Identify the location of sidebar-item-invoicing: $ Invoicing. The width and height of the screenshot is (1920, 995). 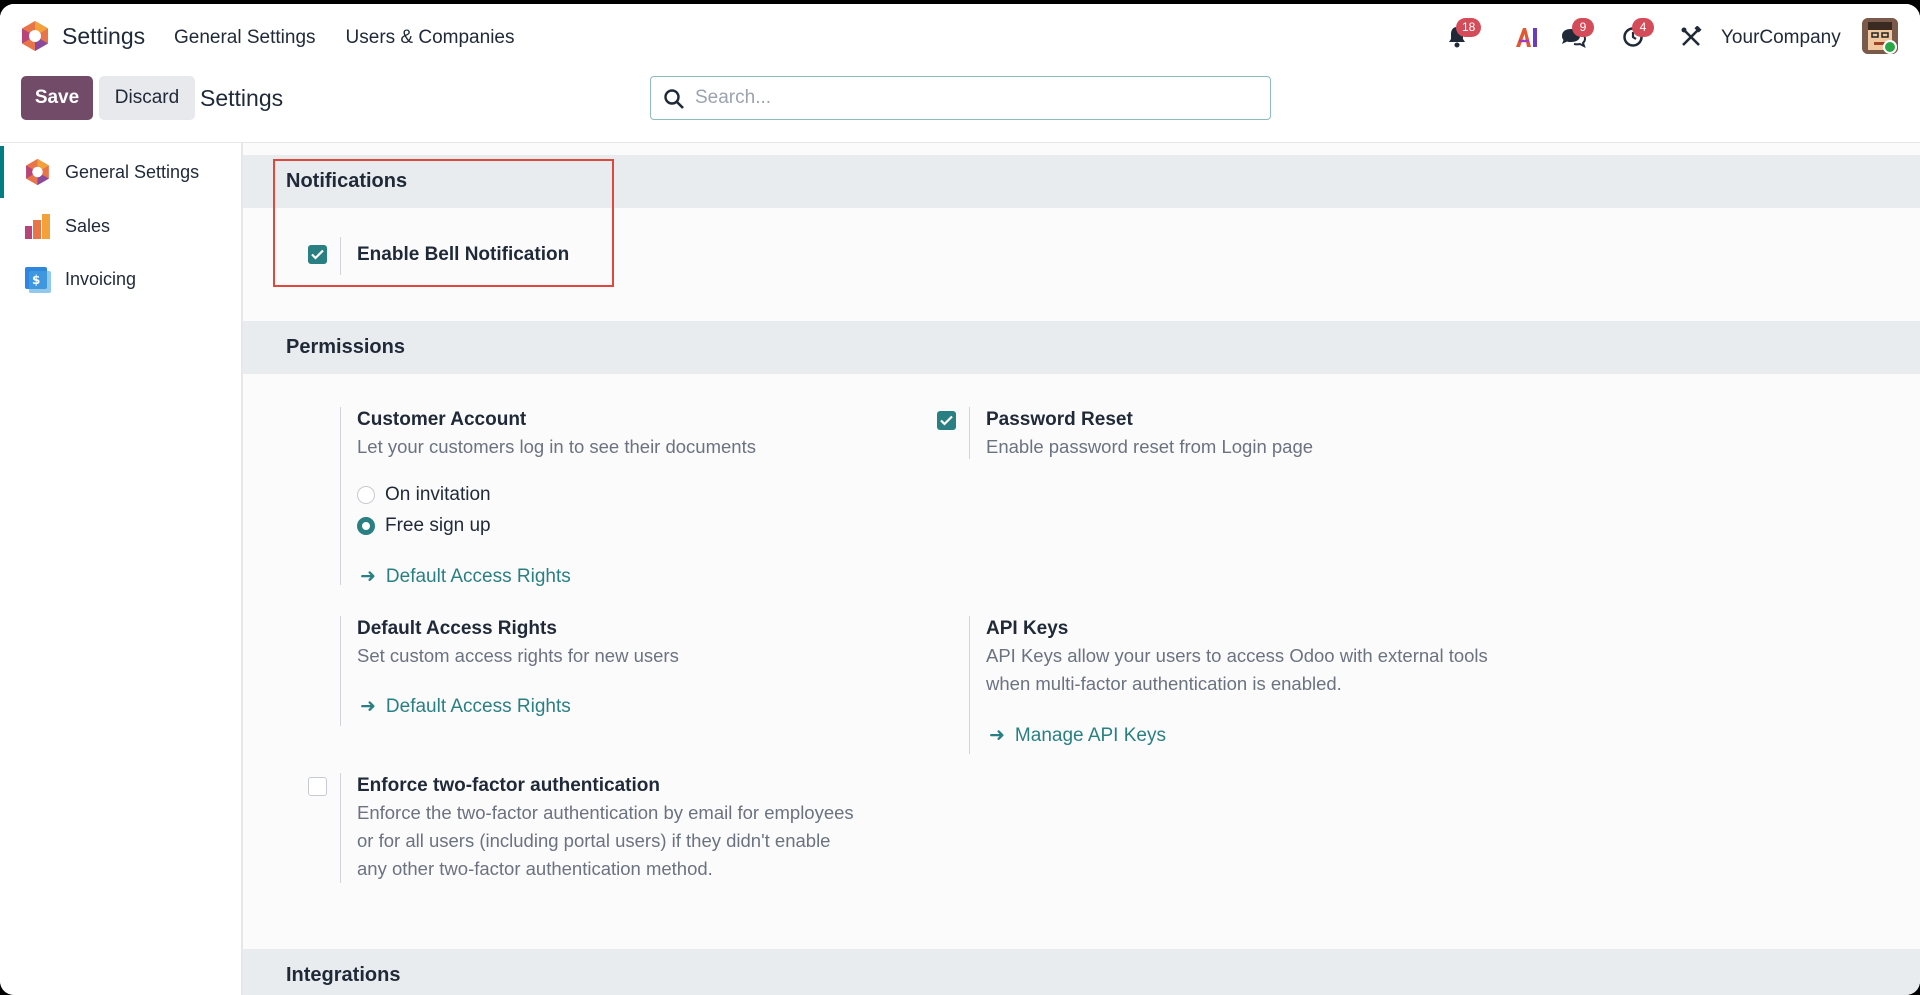
(120, 279).